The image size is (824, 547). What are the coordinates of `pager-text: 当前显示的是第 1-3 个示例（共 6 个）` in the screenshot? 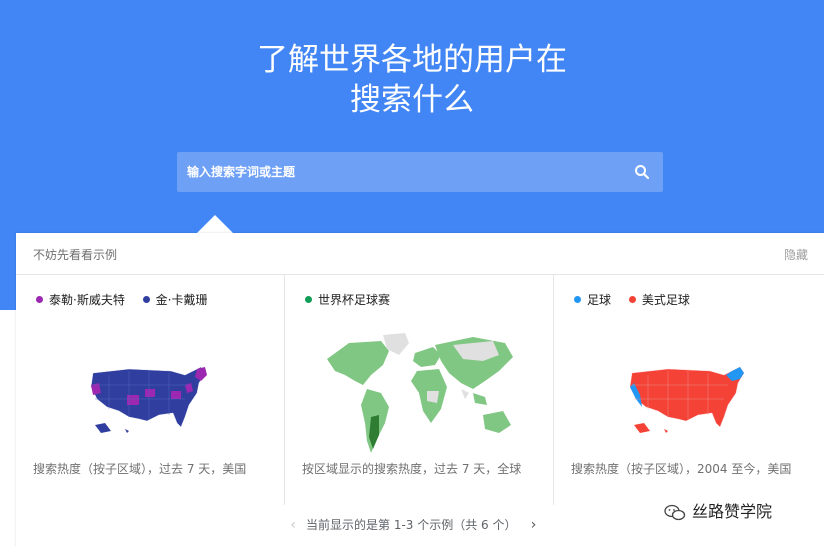 It's located at (411, 525).